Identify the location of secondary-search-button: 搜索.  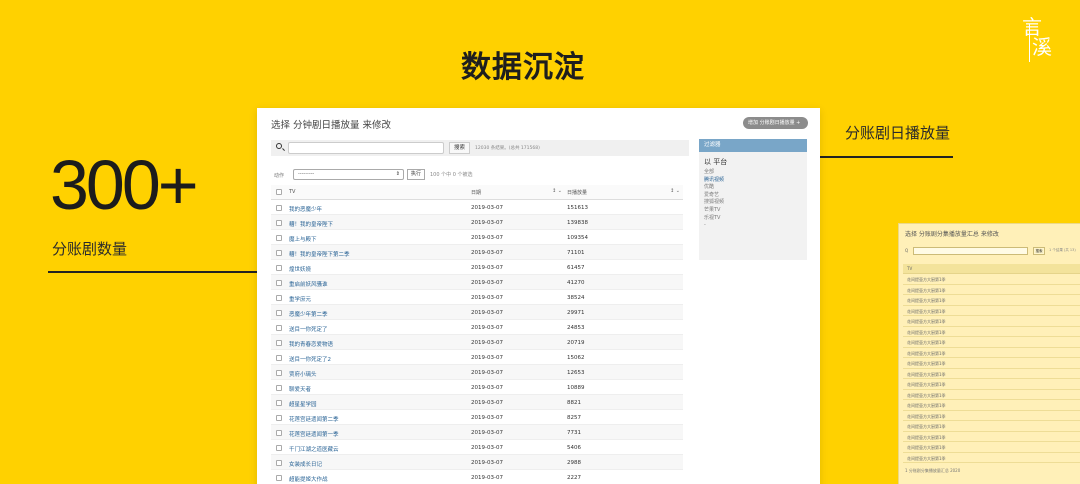
(1039, 251).